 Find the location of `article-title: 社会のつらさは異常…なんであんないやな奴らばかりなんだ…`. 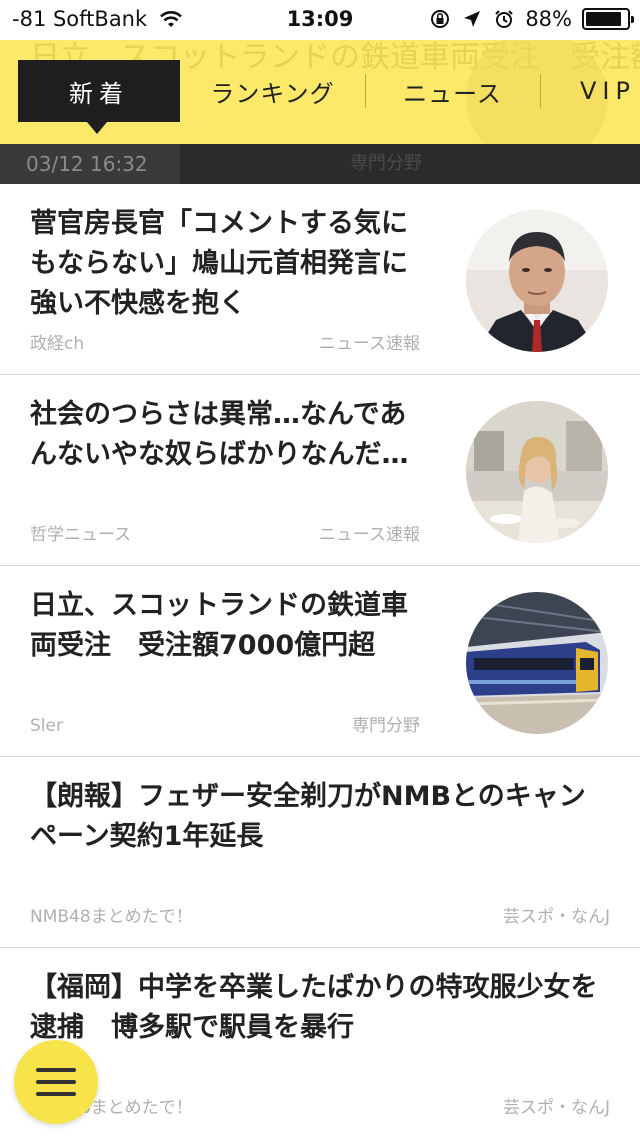

article-title: 社会のつらさは異常…なんであんないやな奴らばかりなんだ… is located at coordinates (219, 434).